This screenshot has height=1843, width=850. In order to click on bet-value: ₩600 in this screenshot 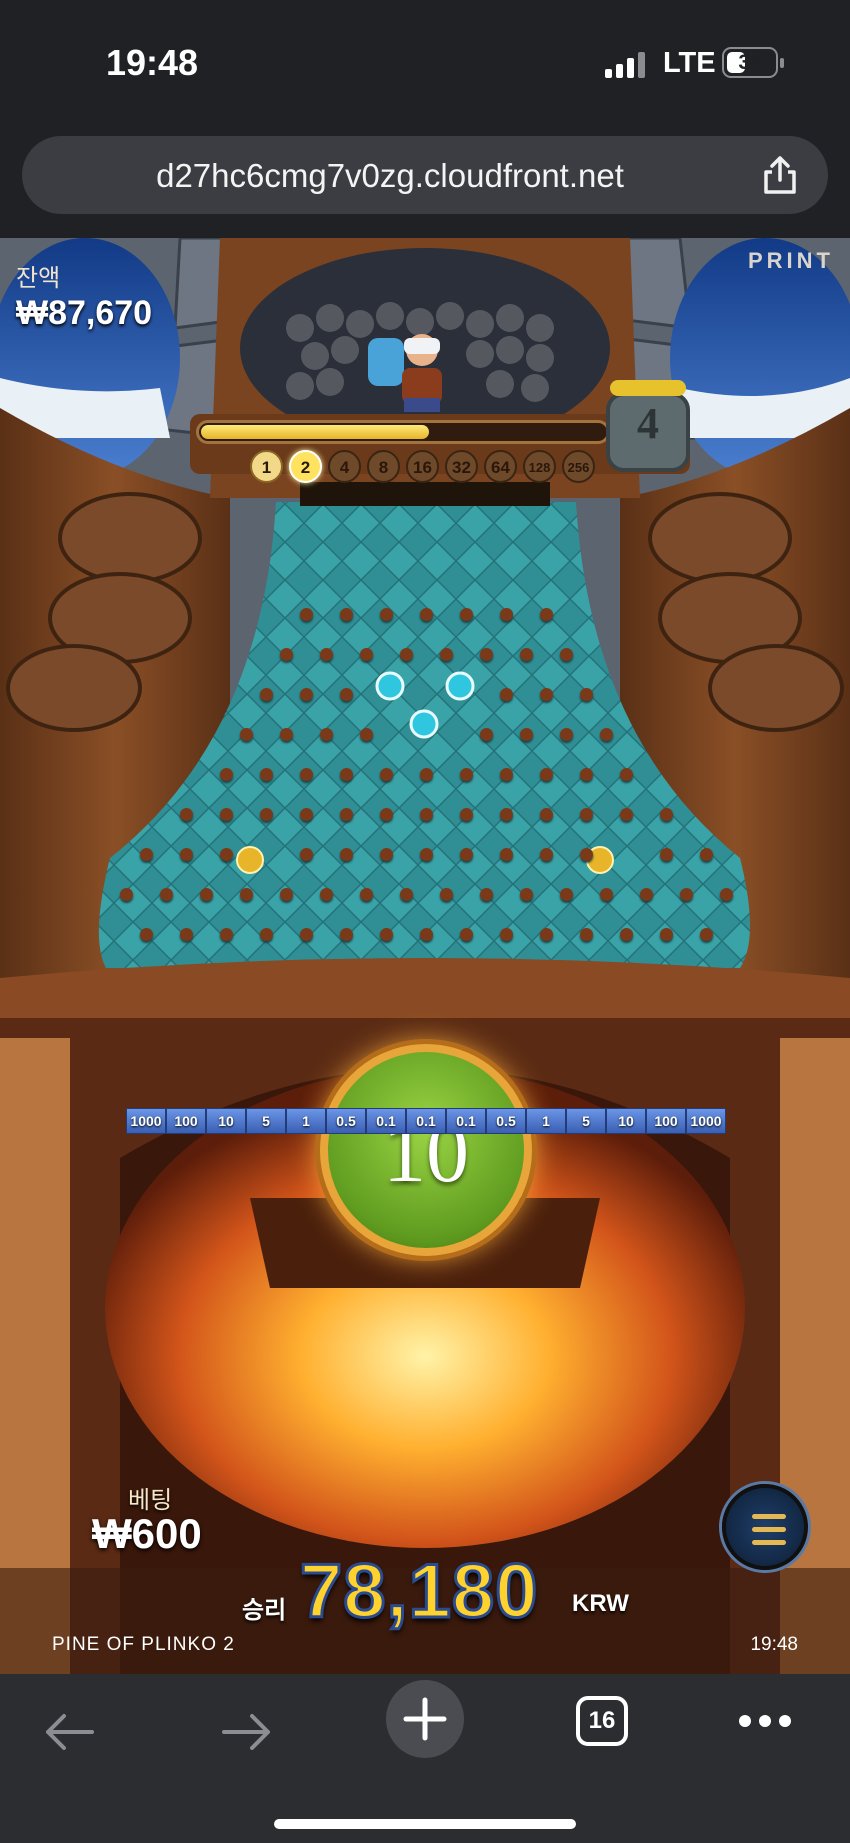, I will do `click(147, 1534)`.